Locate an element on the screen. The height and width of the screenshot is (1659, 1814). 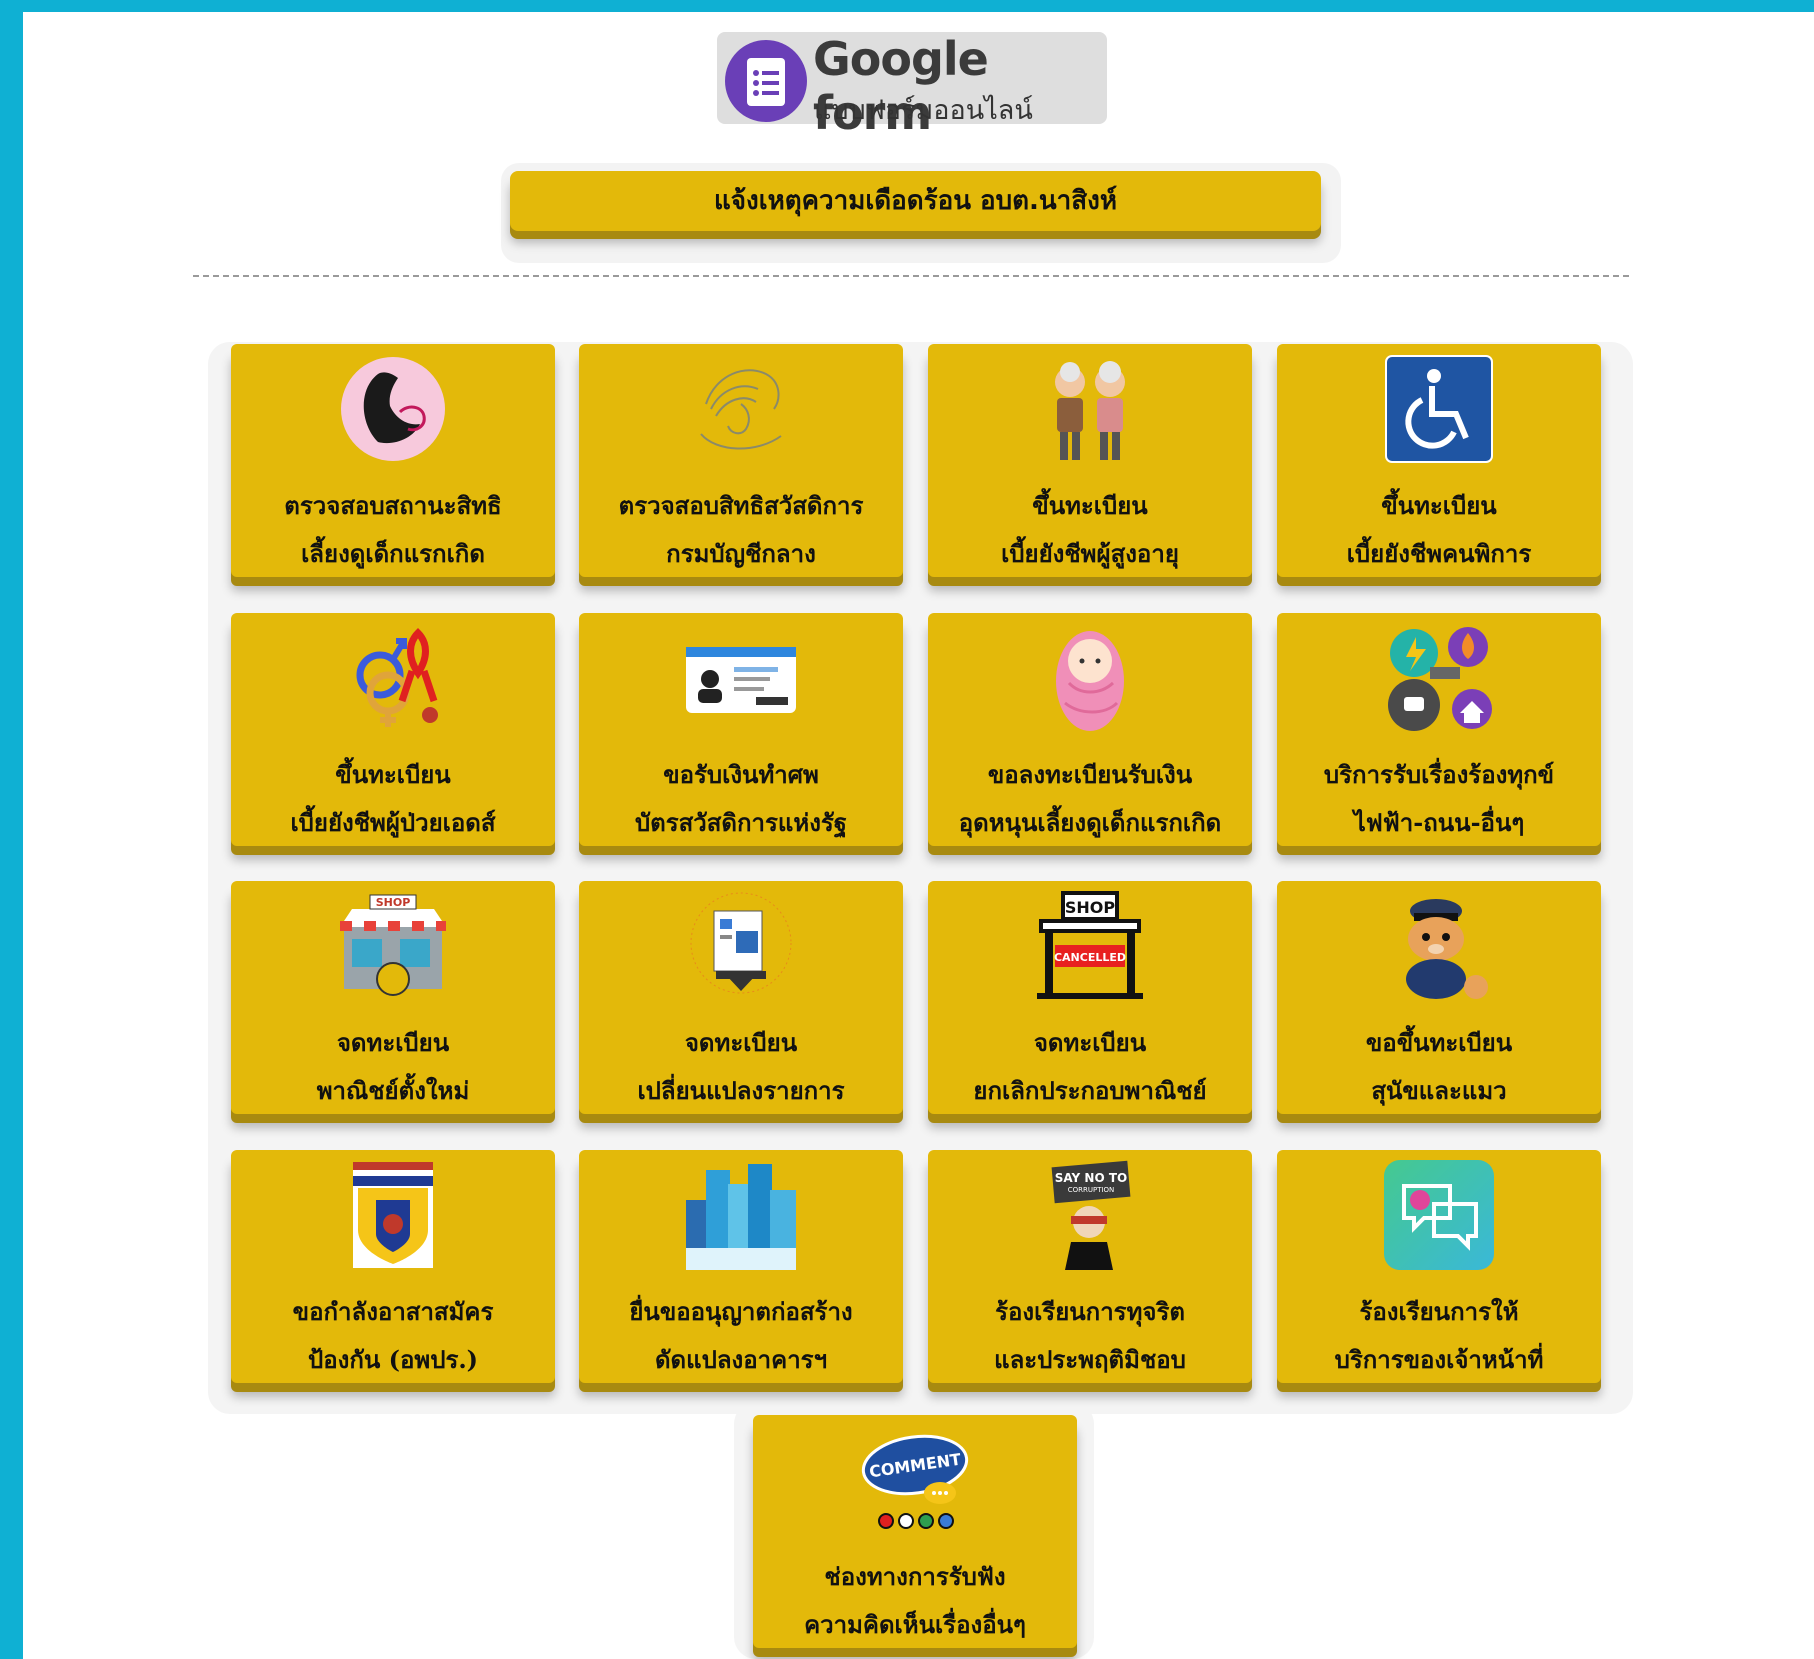
welfare-card-icon is located at coordinates (741, 678).